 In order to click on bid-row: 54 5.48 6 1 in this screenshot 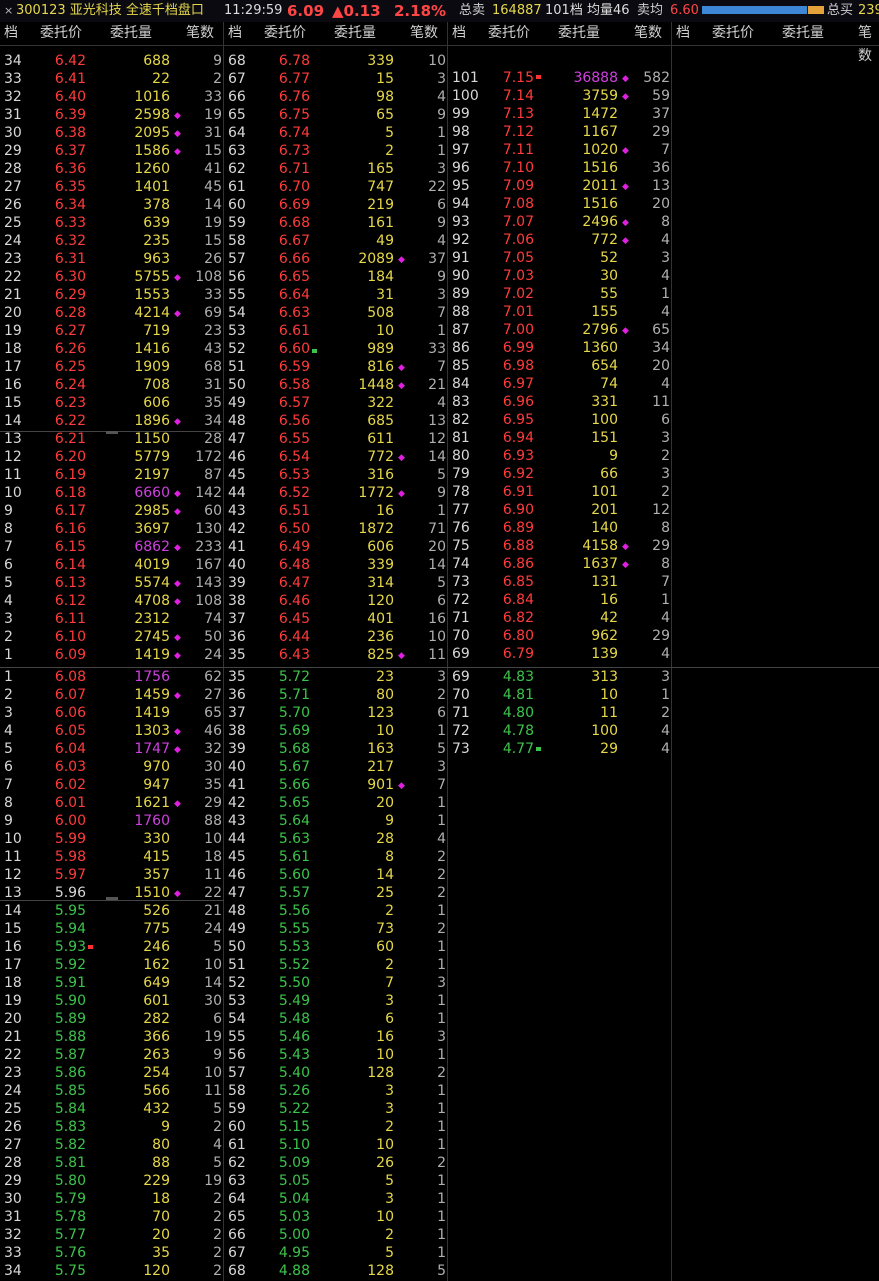, I will do `click(336, 1019)`.